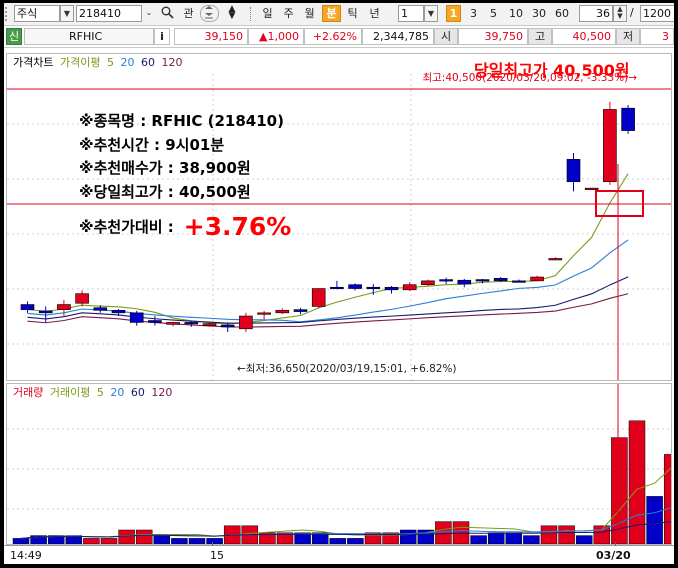  What do you see at coordinates (211, 36) in the screenshot?
I see `current-price: 39,150` at bounding box center [211, 36].